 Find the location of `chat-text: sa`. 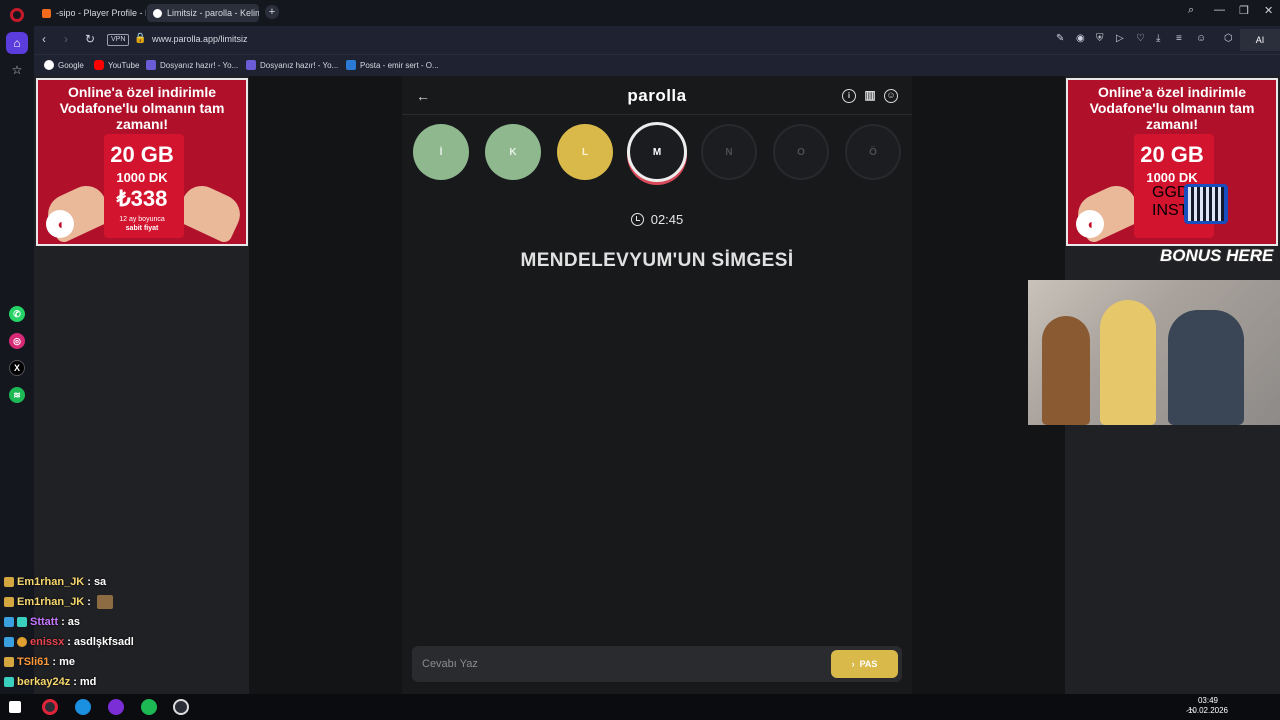

chat-text: sa is located at coordinates (100, 582).